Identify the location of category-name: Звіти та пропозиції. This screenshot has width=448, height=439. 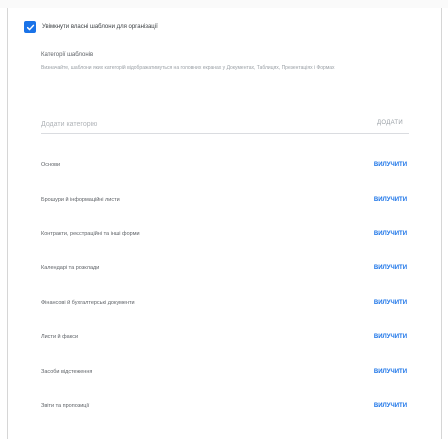
(65, 405).